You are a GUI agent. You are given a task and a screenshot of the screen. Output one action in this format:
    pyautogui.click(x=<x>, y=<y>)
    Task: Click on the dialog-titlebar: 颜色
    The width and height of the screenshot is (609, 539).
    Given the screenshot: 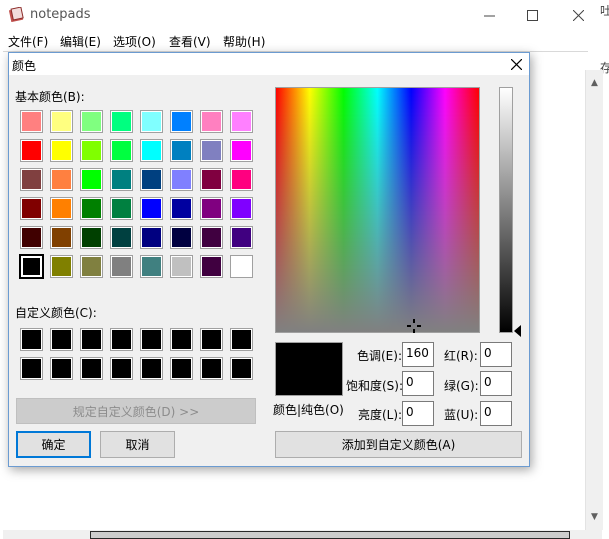 What is the action you would take?
    pyautogui.click(x=269, y=64)
    